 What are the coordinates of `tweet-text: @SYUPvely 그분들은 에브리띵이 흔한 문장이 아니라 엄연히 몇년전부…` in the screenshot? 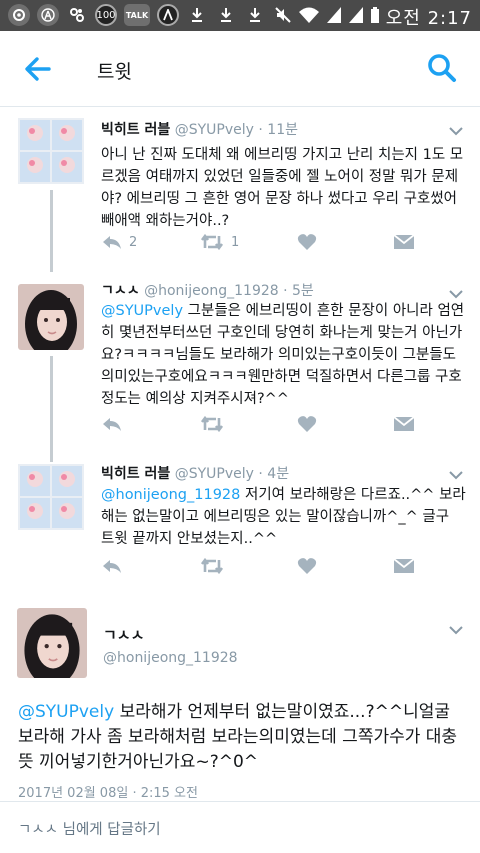 It's located at (283, 355).